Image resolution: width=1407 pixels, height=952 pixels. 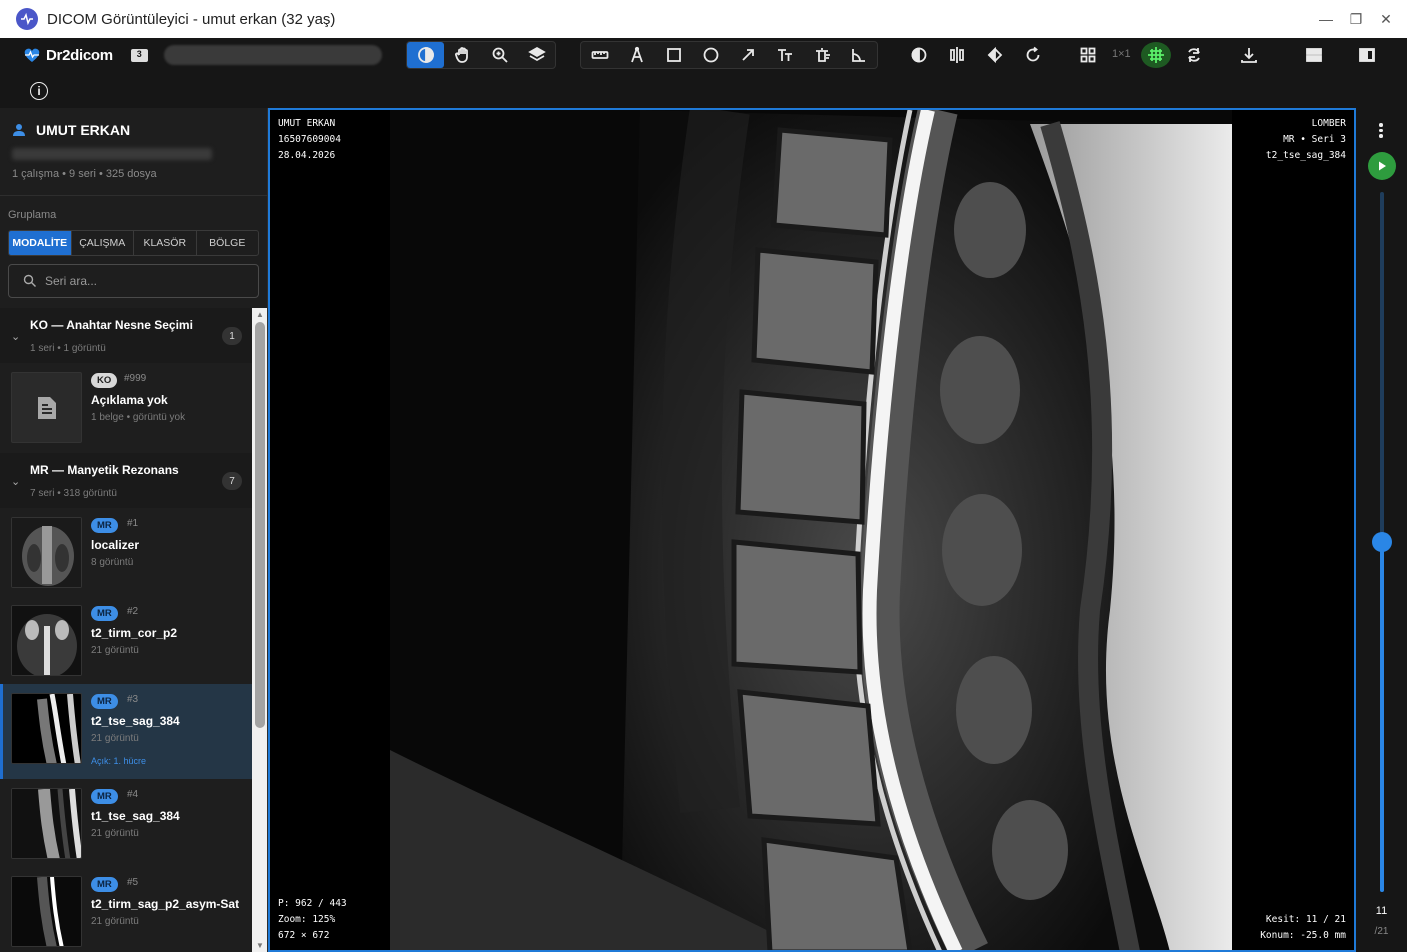 I want to click on series-item-mr-2: MR #2 t2_tirm_cor_p2 21 görüntü, so click(x=126, y=640).